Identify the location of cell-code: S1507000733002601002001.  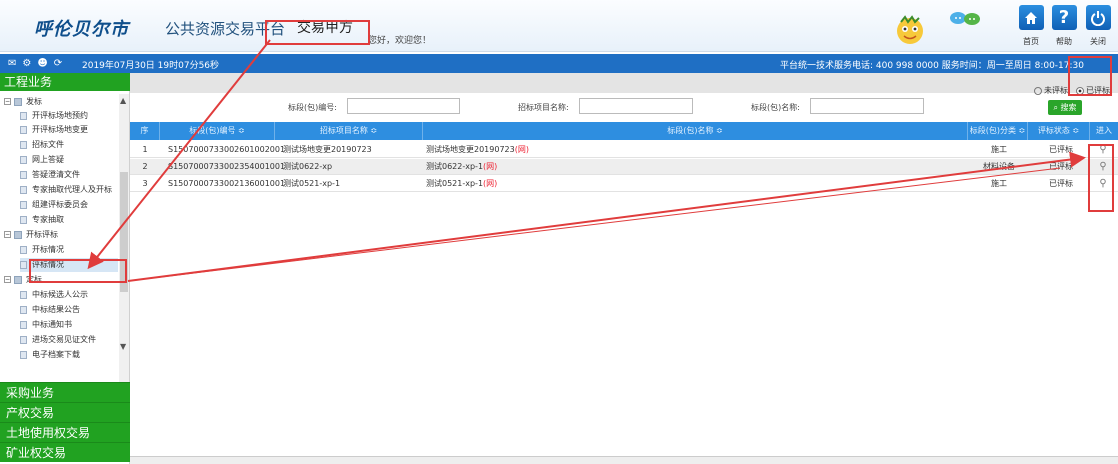
(227, 149).